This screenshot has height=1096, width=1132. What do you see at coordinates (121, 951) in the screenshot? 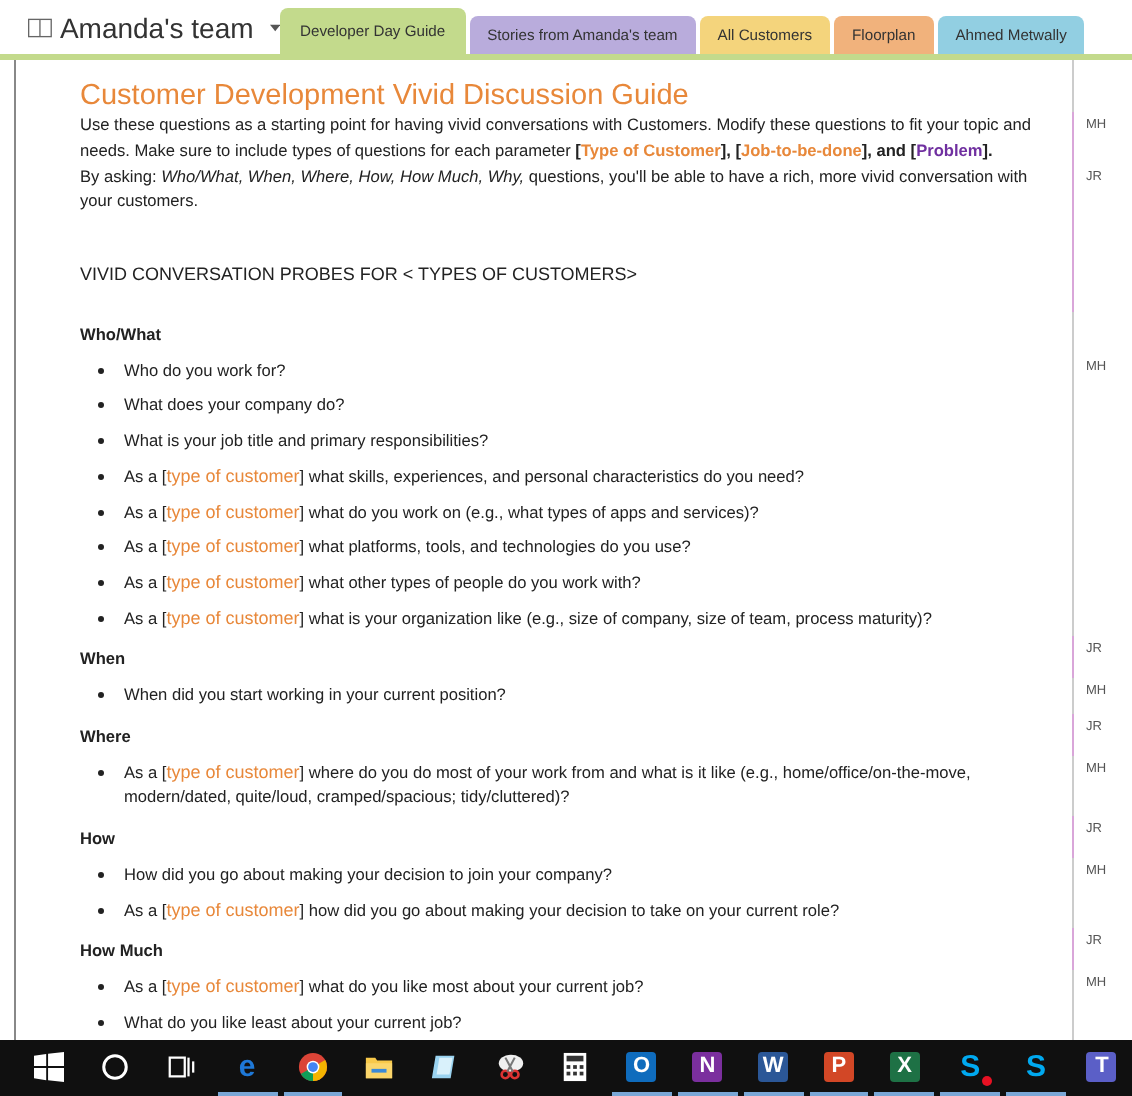
I see `section-heading: How Much` at bounding box center [121, 951].